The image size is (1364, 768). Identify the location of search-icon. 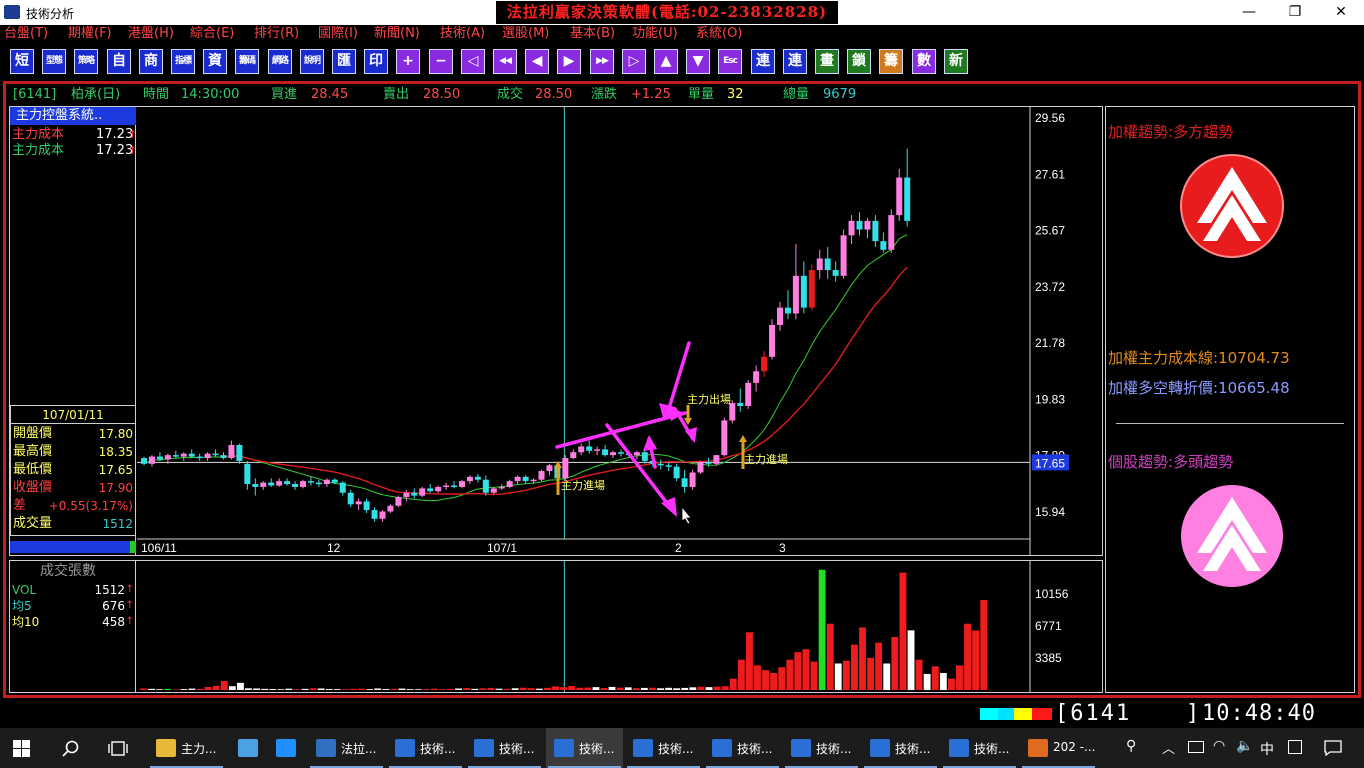
(70, 748).